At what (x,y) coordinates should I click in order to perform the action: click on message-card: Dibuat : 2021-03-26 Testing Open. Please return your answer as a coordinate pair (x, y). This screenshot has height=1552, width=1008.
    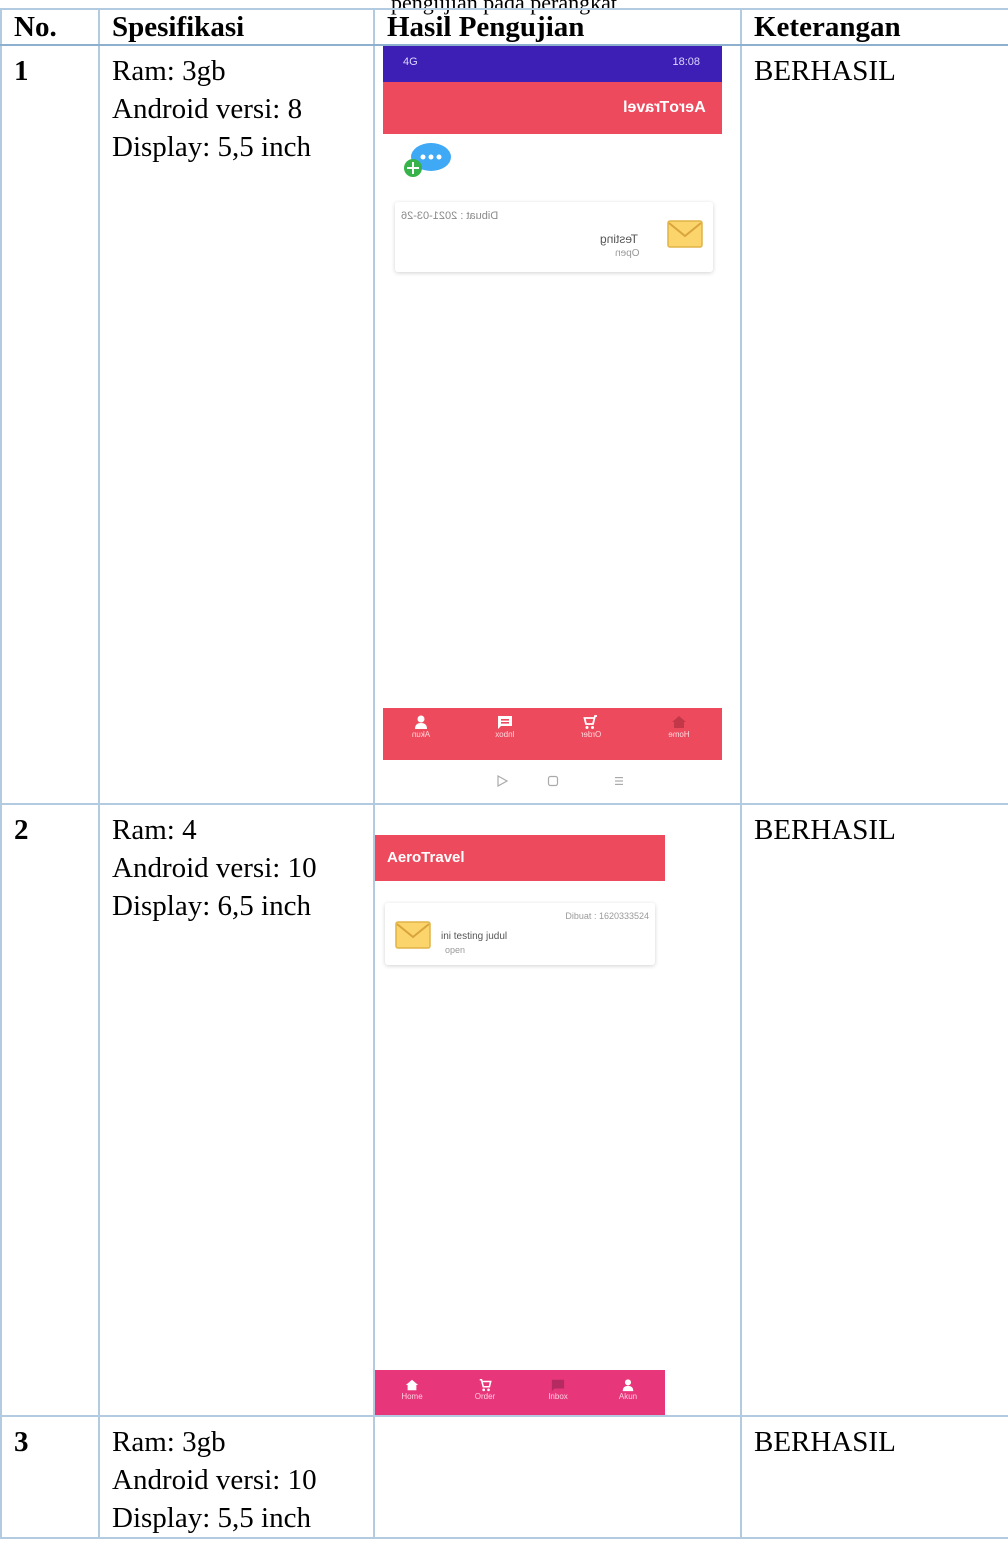
    Looking at the image, I should click on (554, 237).